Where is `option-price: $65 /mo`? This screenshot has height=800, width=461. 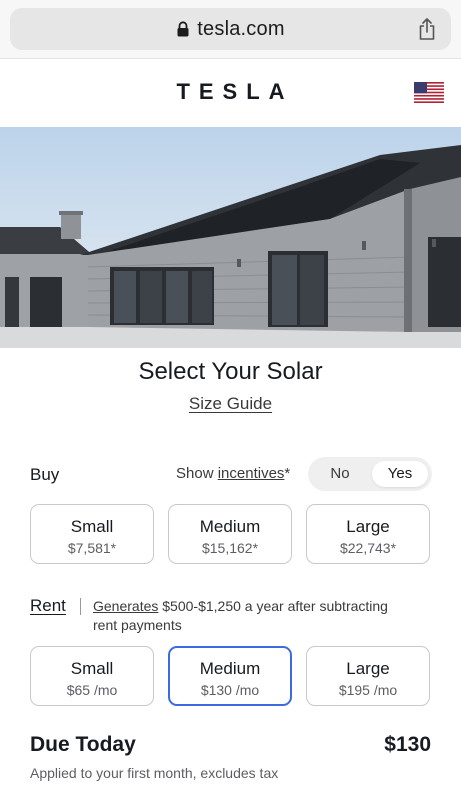 option-price: $65 /mo is located at coordinates (92, 690).